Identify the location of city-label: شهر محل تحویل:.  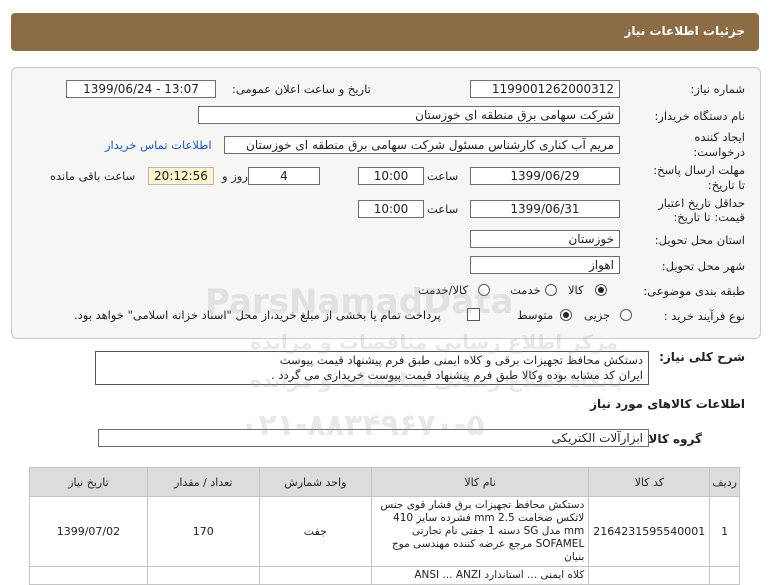
(703, 266).